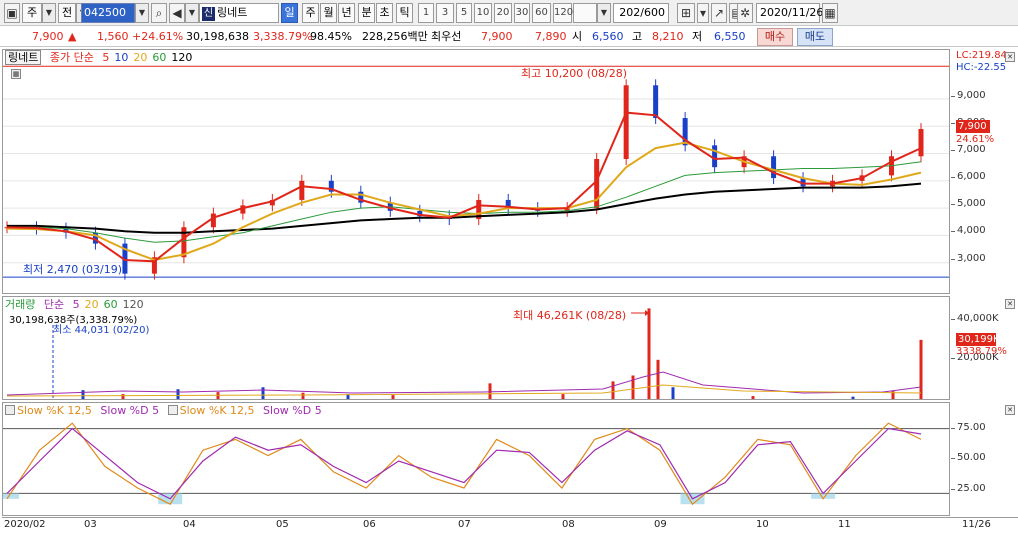 The image size is (1018, 535). Describe the element at coordinates (103, 57) in the screenshot. I see `price-legend: 링네트 종가 단순 5 10 20 60 120` at that location.